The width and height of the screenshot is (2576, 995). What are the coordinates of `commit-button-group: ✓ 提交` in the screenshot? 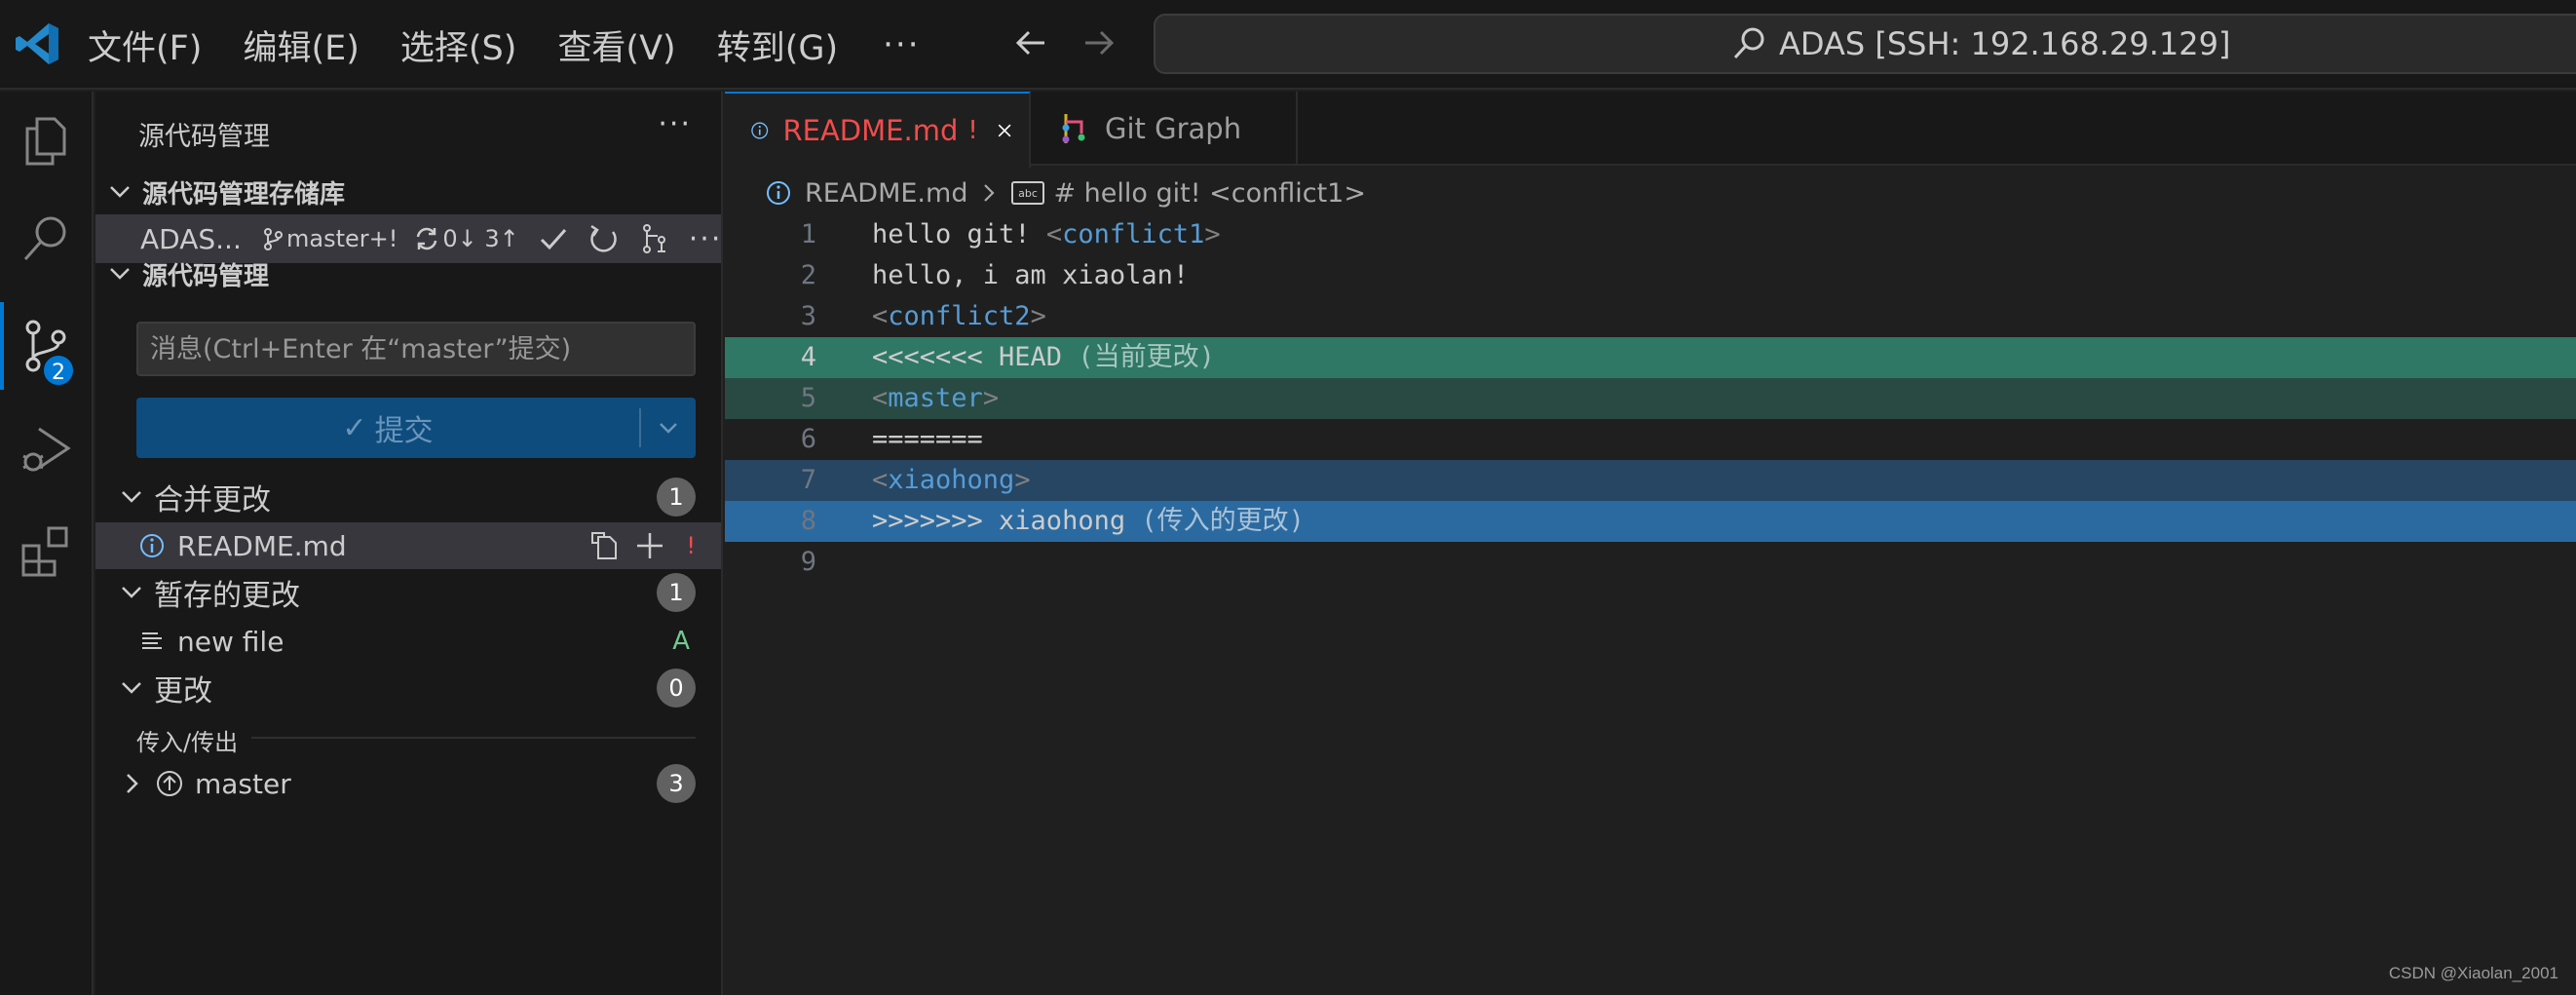 It's located at (416, 428).